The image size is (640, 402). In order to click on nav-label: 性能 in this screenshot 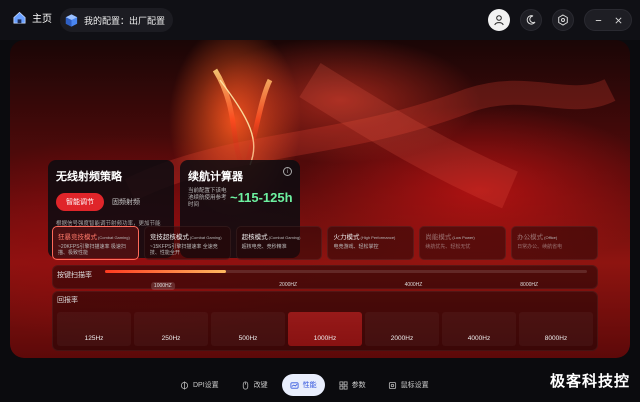, I will do `click(309, 385)`.